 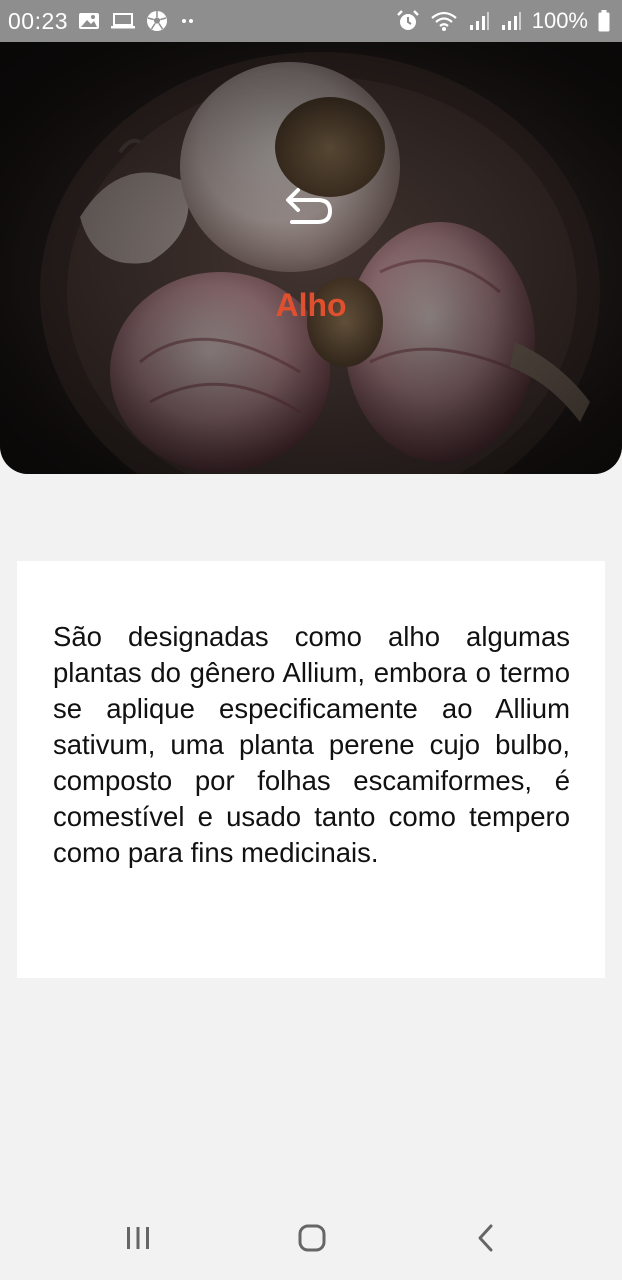 I want to click on undo-arrow-icon, so click(x=310, y=207).